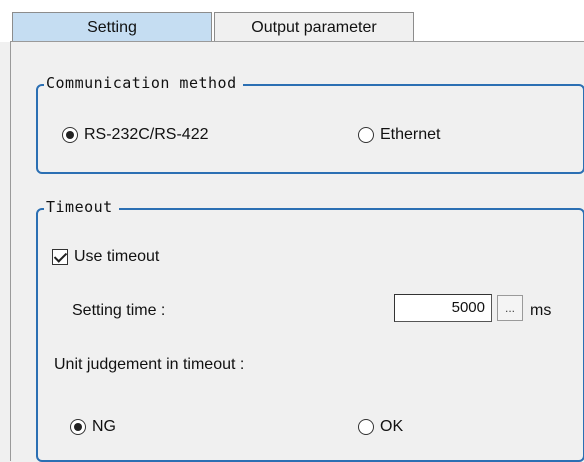 This screenshot has width=584, height=462. What do you see at coordinates (443, 308) in the screenshot?
I see `setting-time-input: 5000` at bounding box center [443, 308].